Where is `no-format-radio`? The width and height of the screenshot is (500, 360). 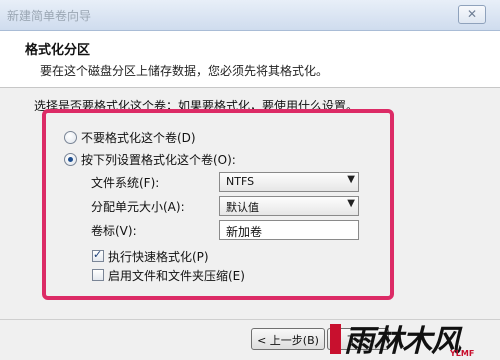 no-format-radio is located at coordinates (70, 137).